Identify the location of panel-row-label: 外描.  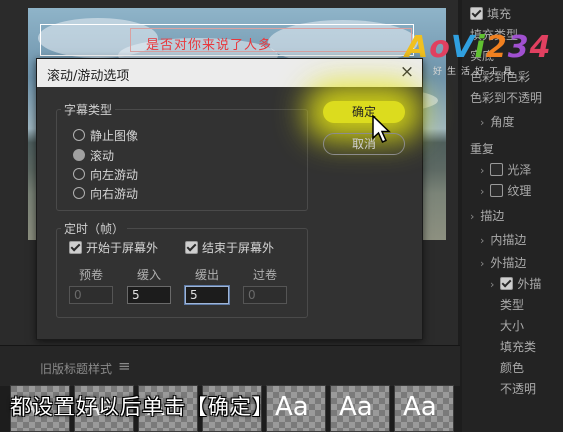
(529, 284).